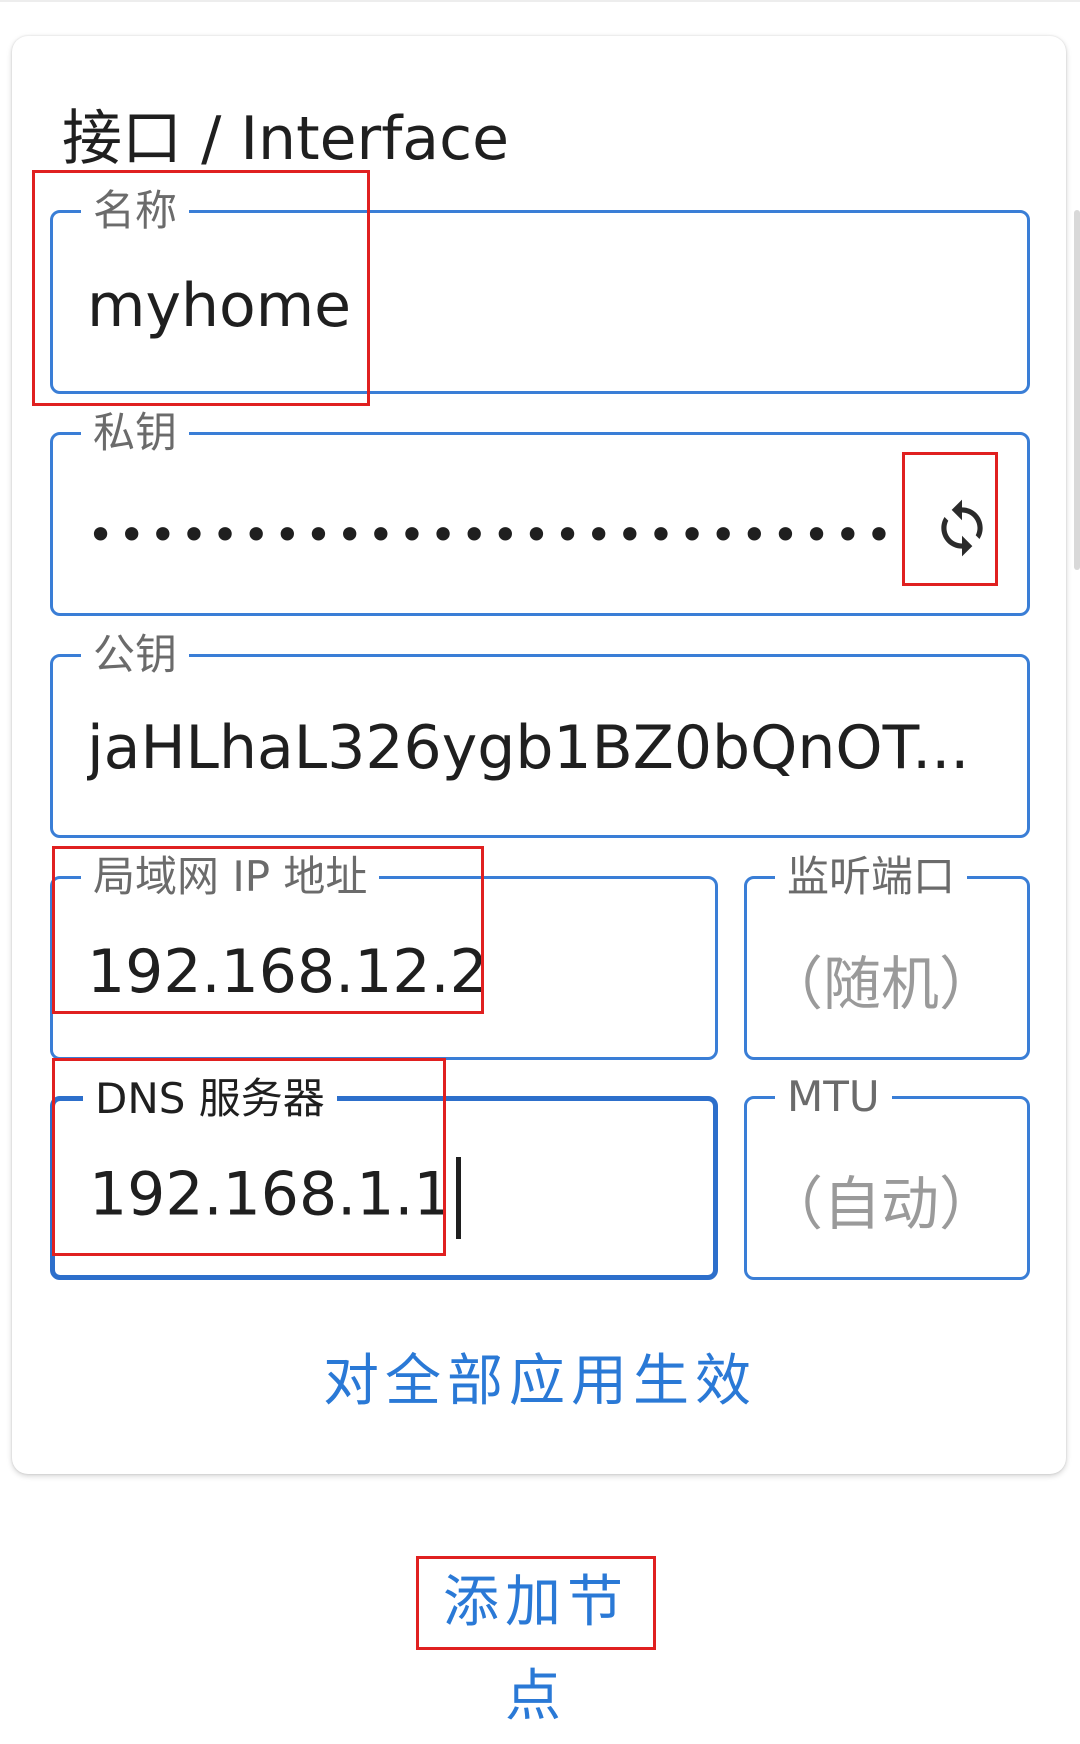 The image size is (1080, 1744). Describe the element at coordinates (536, 1642) in the screenshot. I see `add-peer-button: 添加节点` at that location.